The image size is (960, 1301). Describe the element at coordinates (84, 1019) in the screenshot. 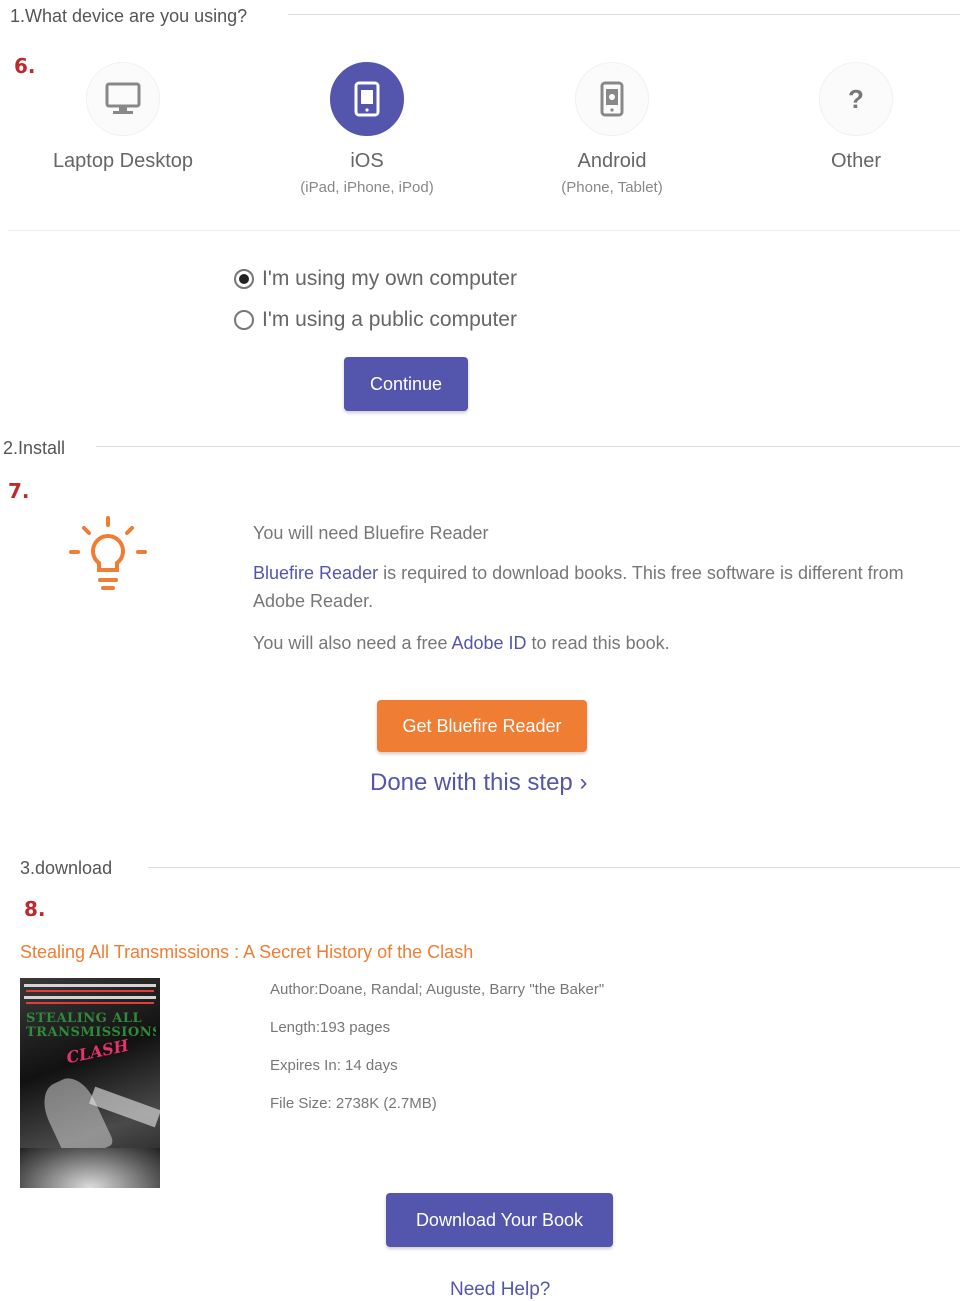

I see `cover-title-line: STEALING ALL` at that location.